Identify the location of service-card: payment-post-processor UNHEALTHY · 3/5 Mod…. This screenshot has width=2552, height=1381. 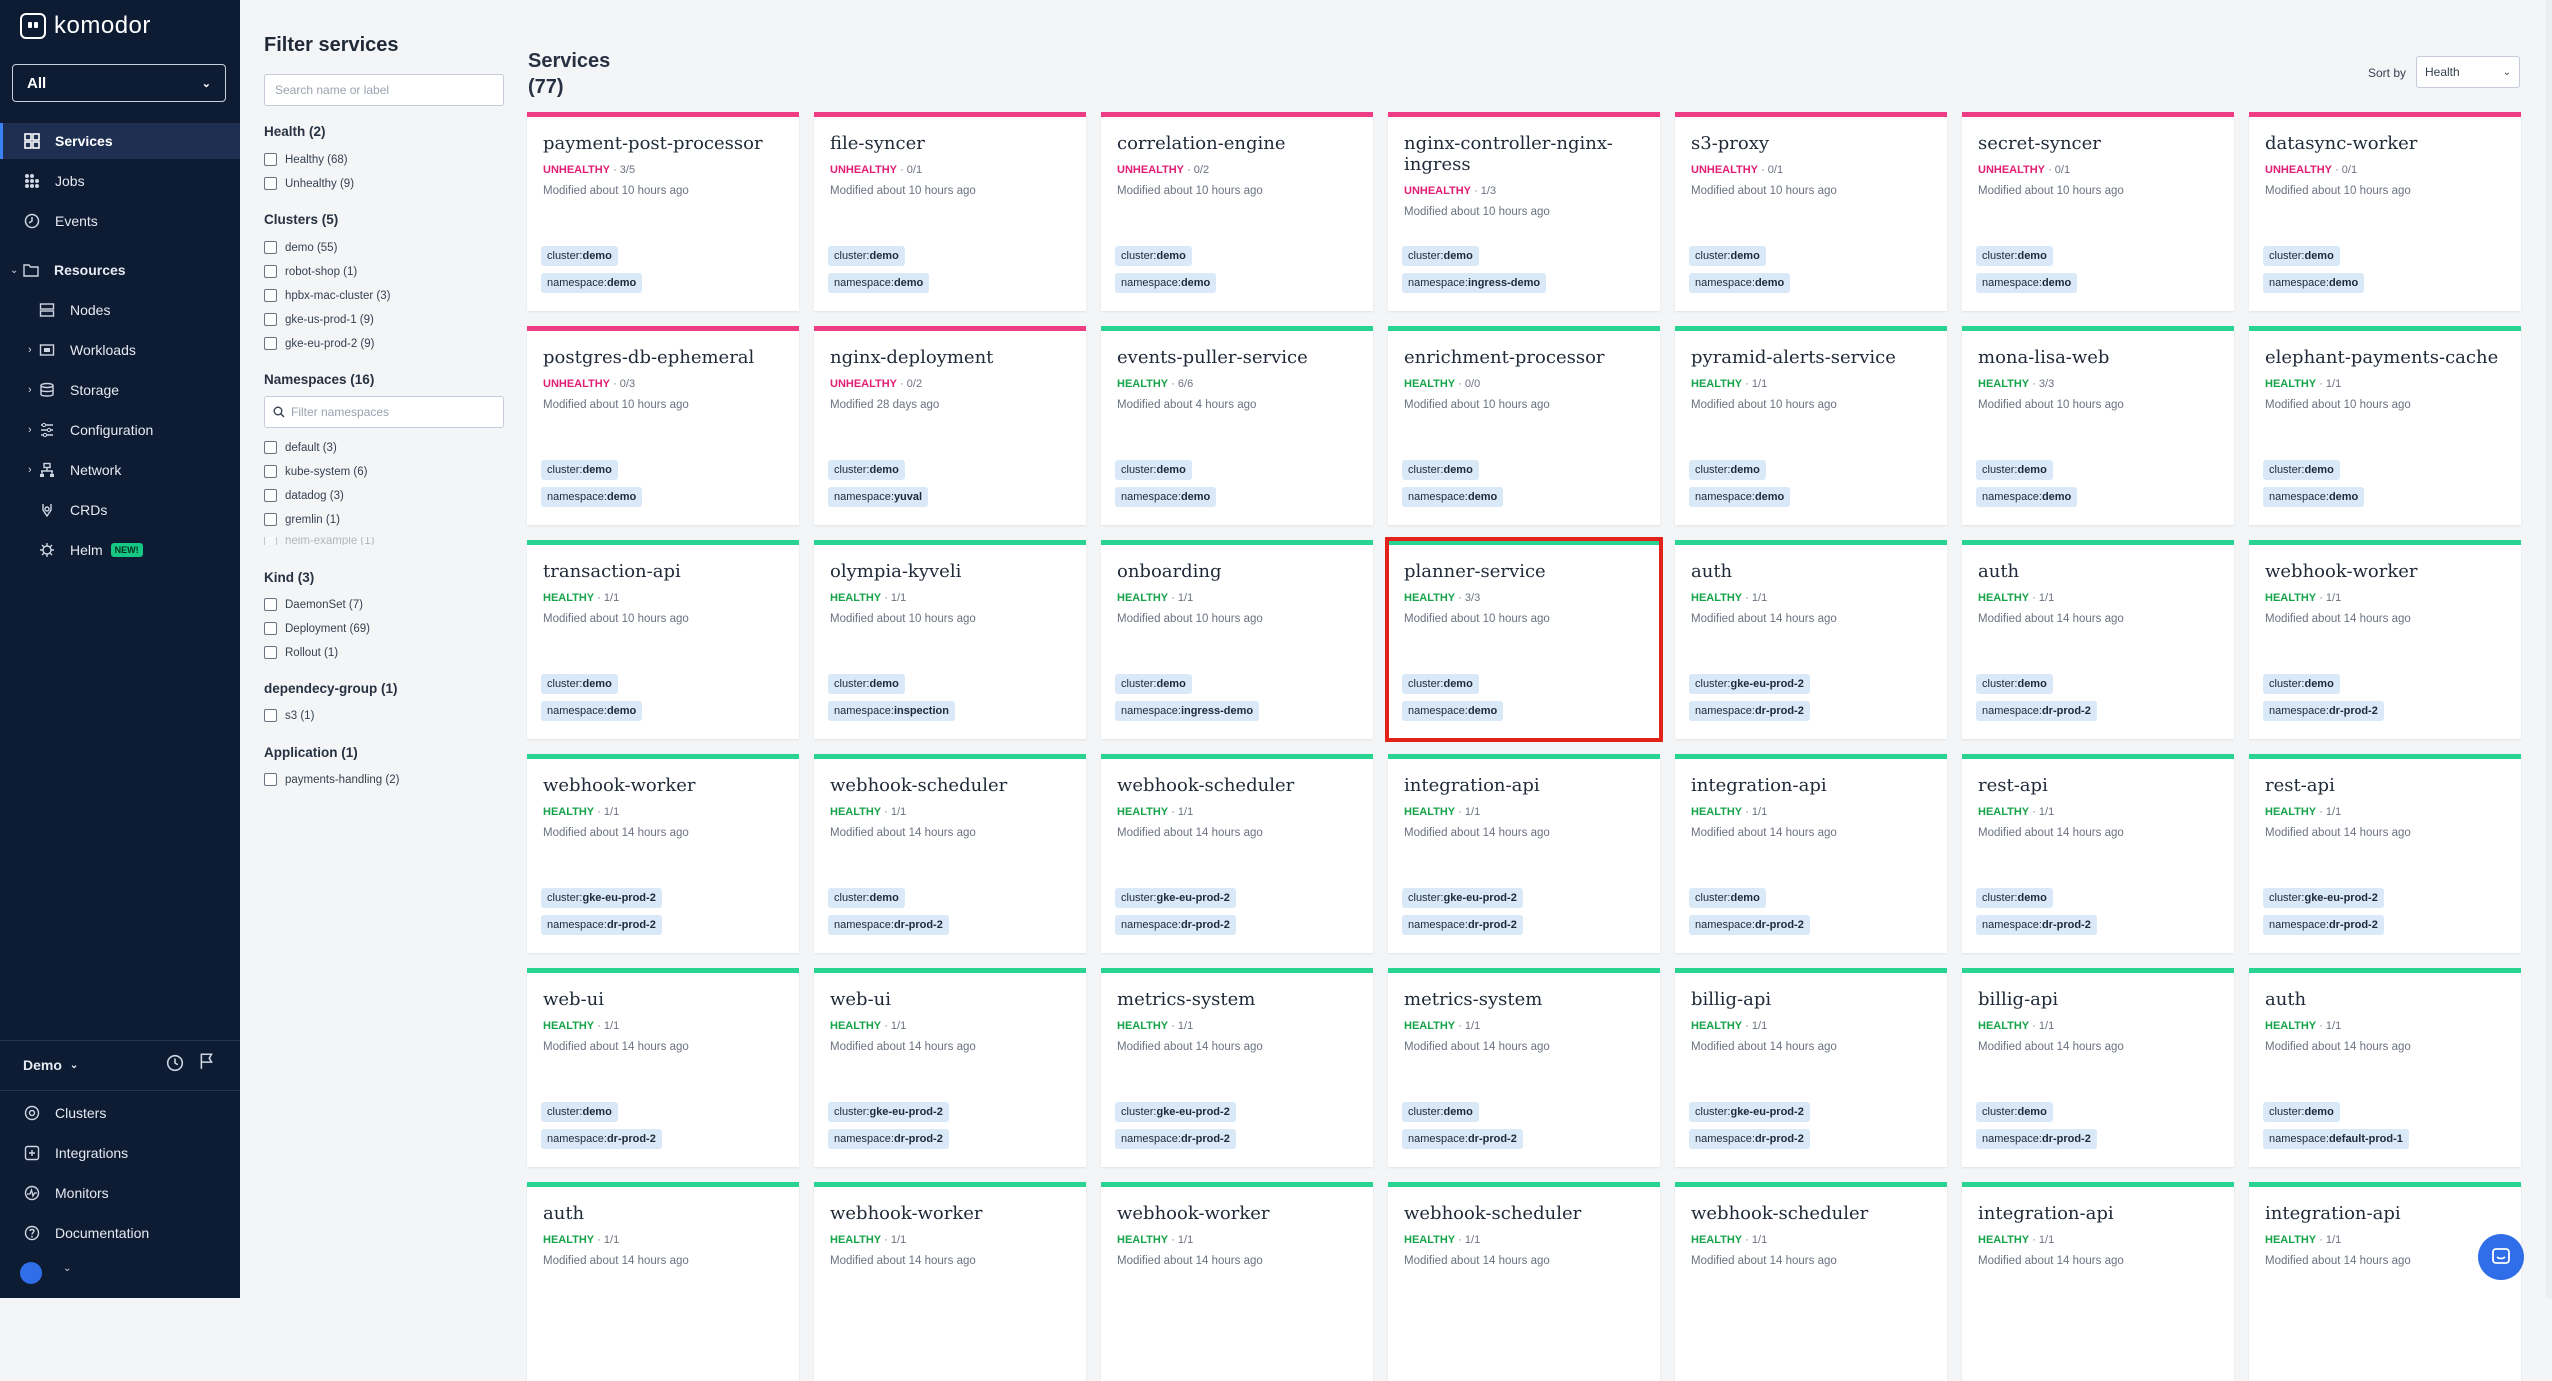
(663, 211).